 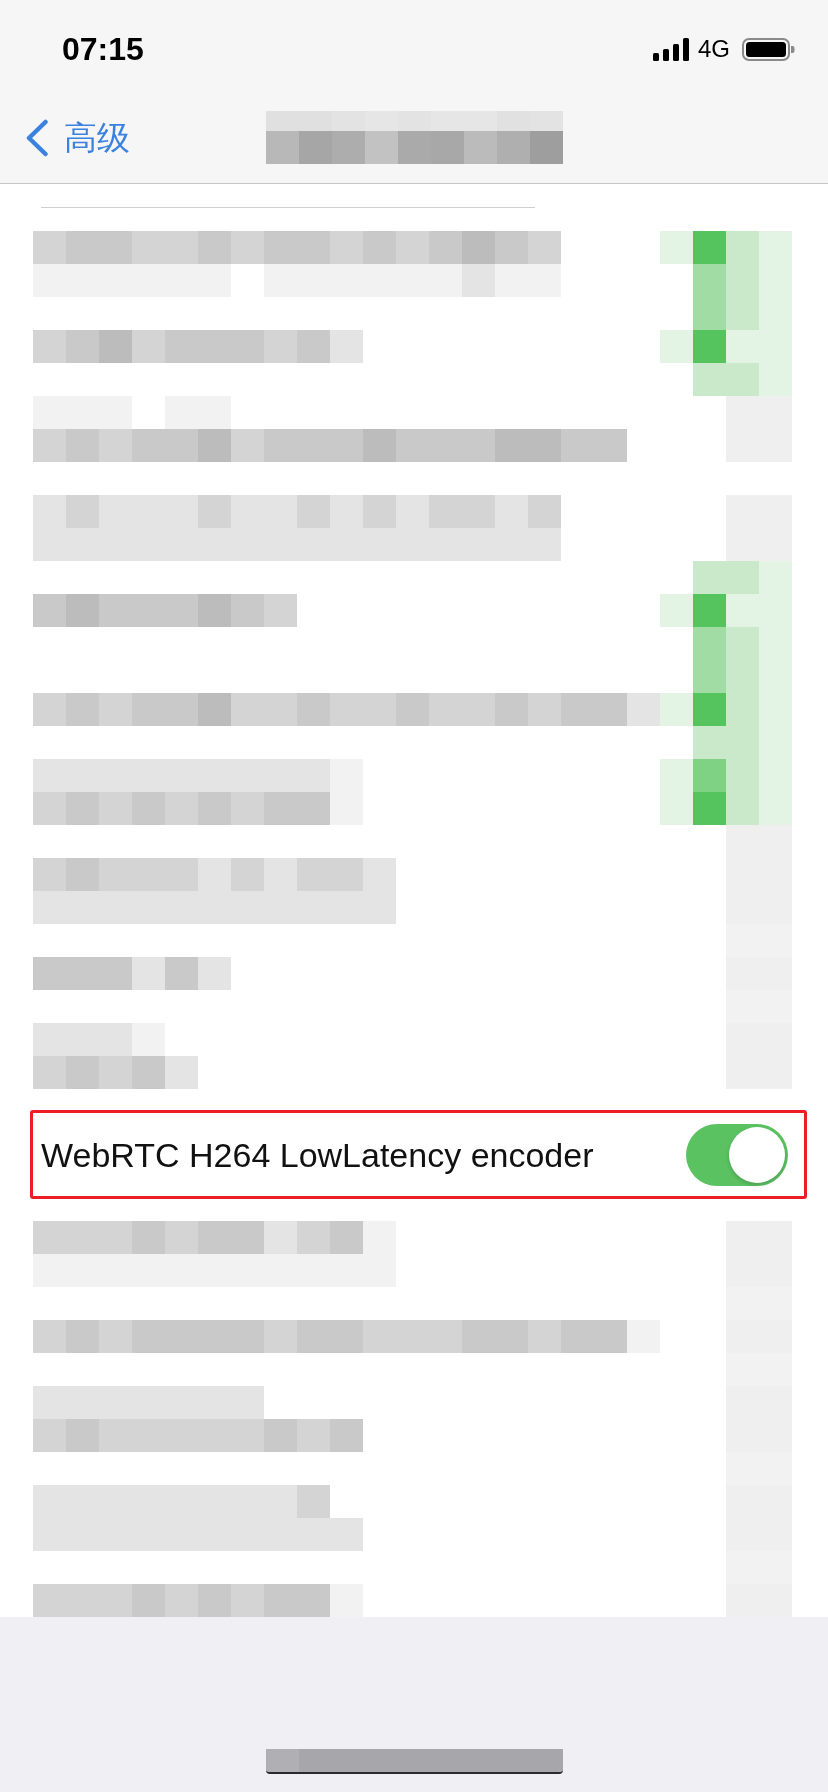 What do you see at coordinates (671, 49) in the screenshot?
I see `signal-icon` at bounding box center [671, 49].